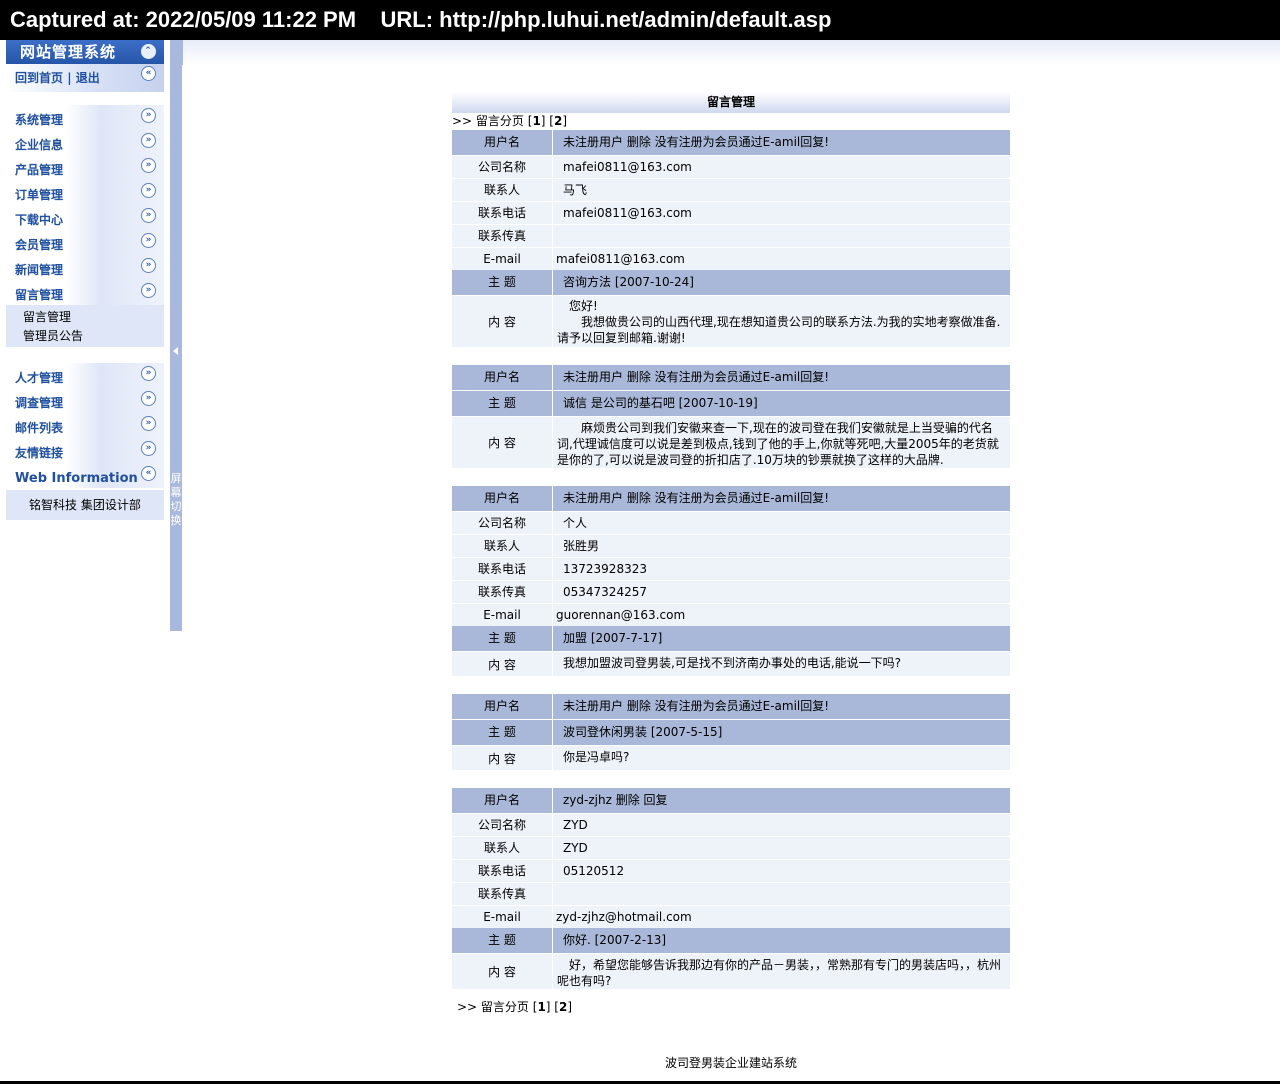 The image size is (1280, 1084). Describe the element at coordinates (781, 615) in the screenshot. I see `email-value: guorennan@163.com` at that location.